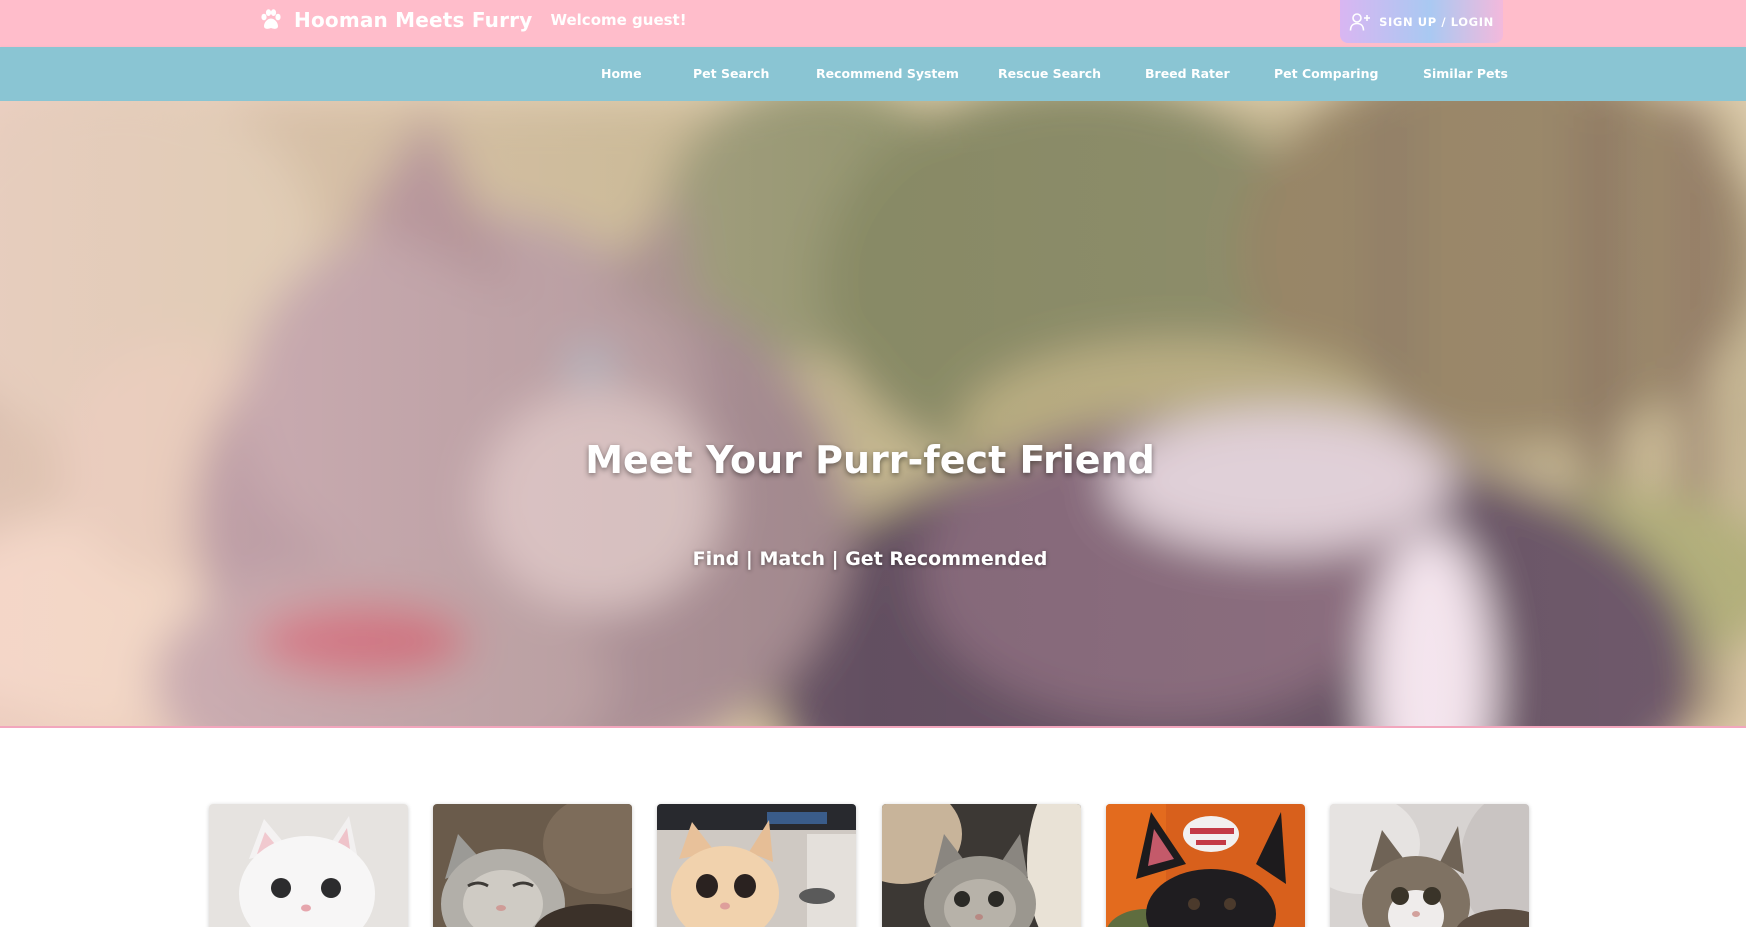  Describe the element at coordinates (870, 460) in the screenshot. I see `hero-title: Meet Your Purr-fect Friend` at that location.